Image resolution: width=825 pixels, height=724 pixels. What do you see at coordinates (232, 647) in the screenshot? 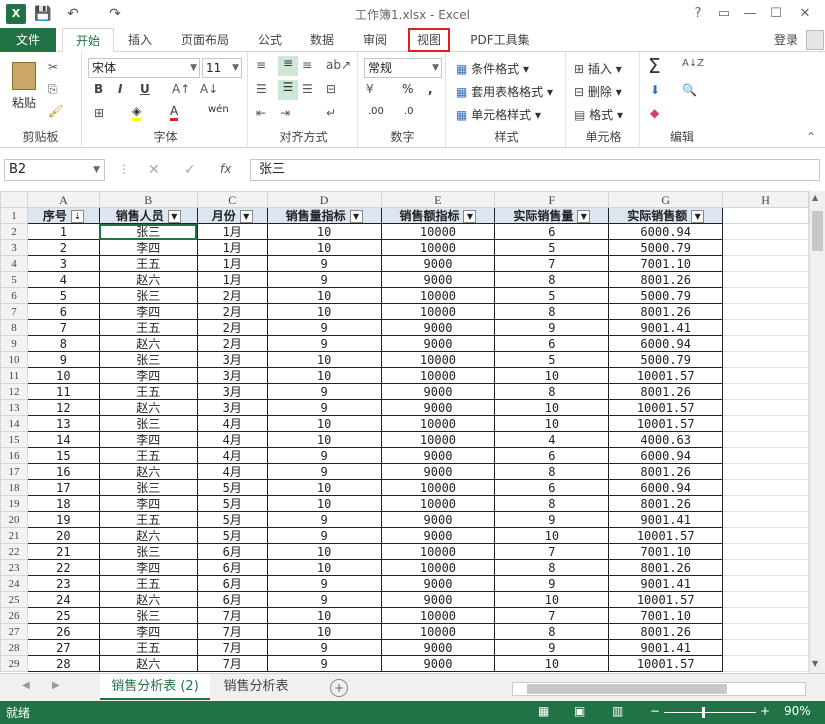
I see `table-cell: 7月` at bounding box center [232, 647].